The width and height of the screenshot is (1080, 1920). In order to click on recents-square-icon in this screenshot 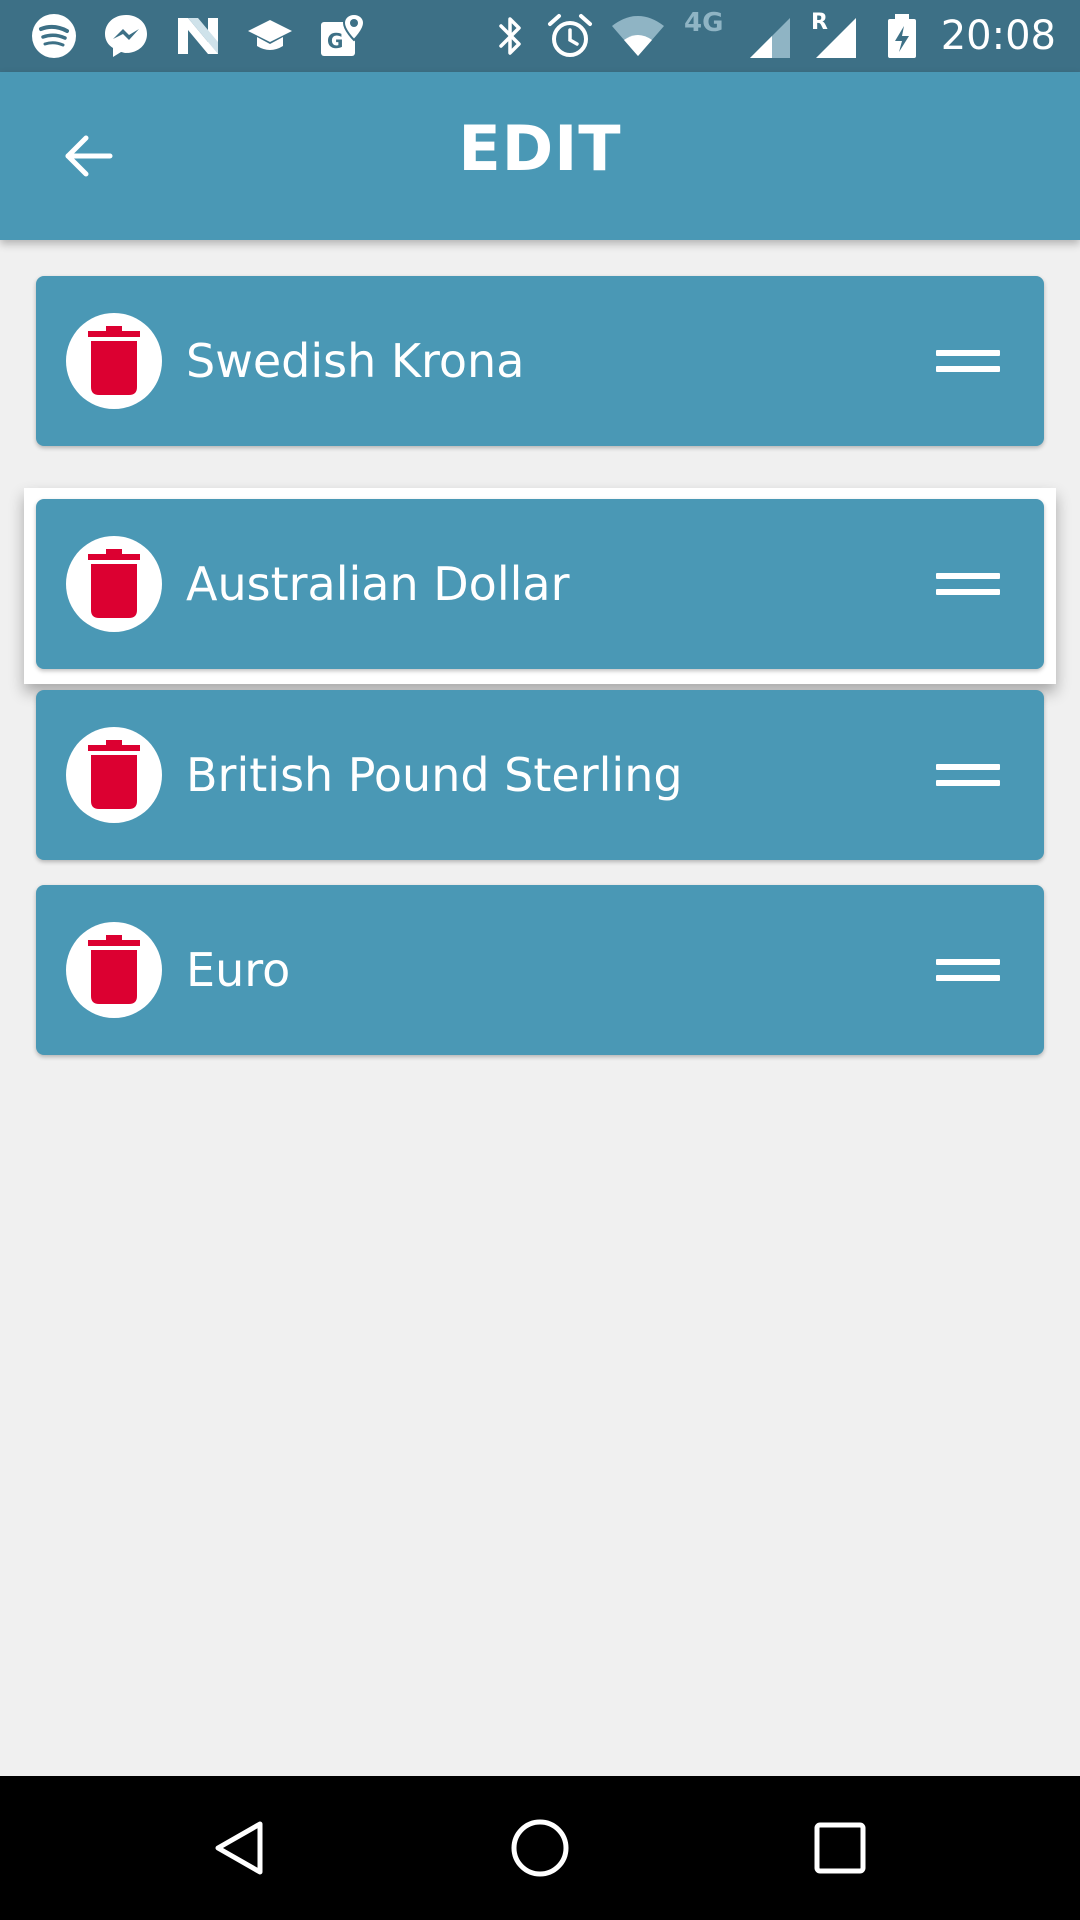, I will do `click(840, 1848)`.